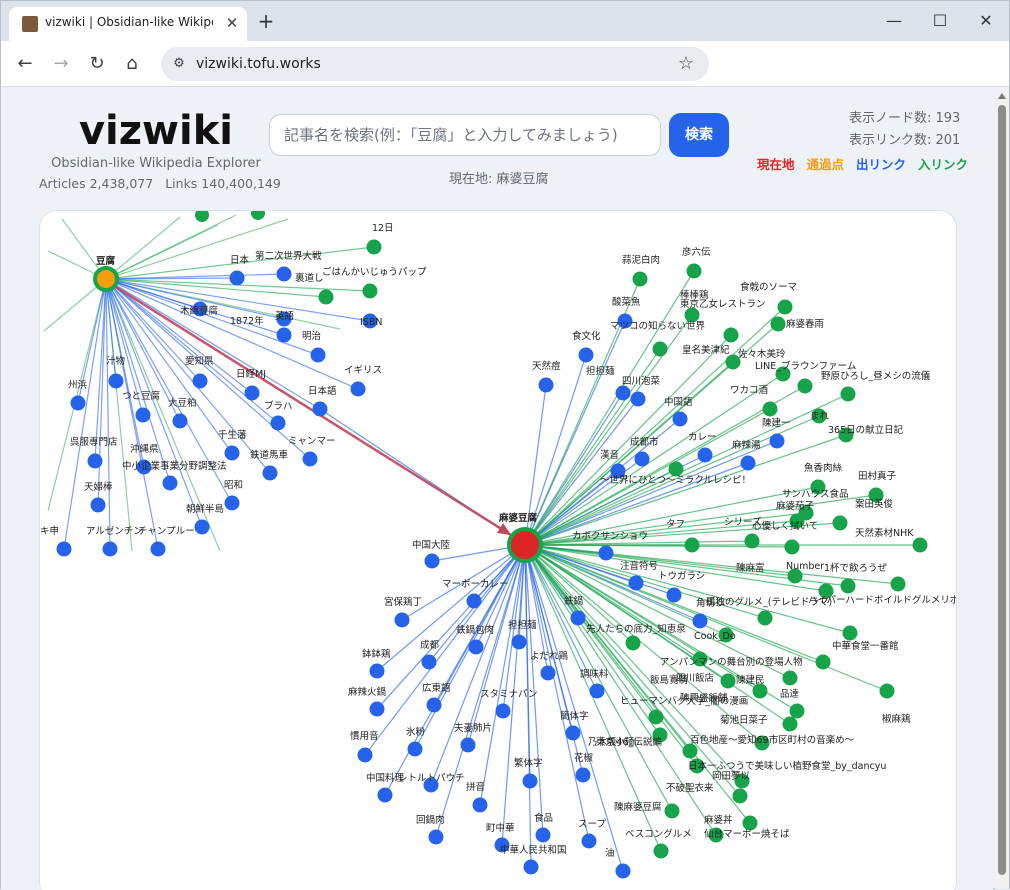 Image resolution: width=1010 pixels, height=890 pixels. Describe the element at coordinates (699, 135) in the screenshot. I see `search-button: 検索` at that location.